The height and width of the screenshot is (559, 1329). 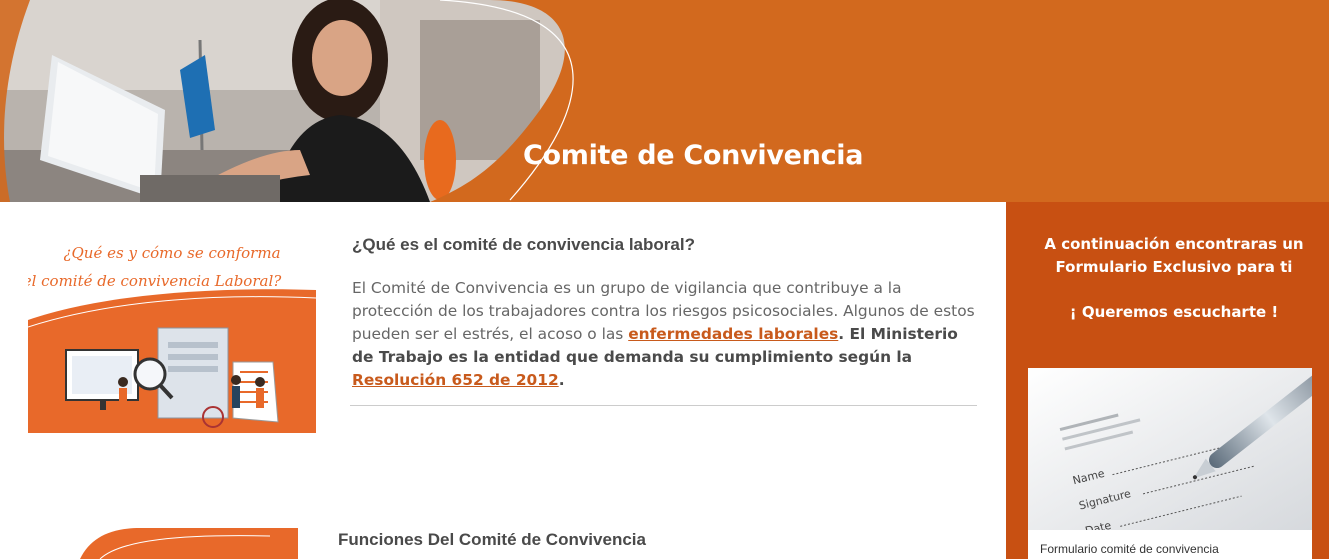 What do you see at coordinates (1170, 449) in the screenshot?
I see `form-card-image: Name Signature Date` at bounding box center [1170, 449].